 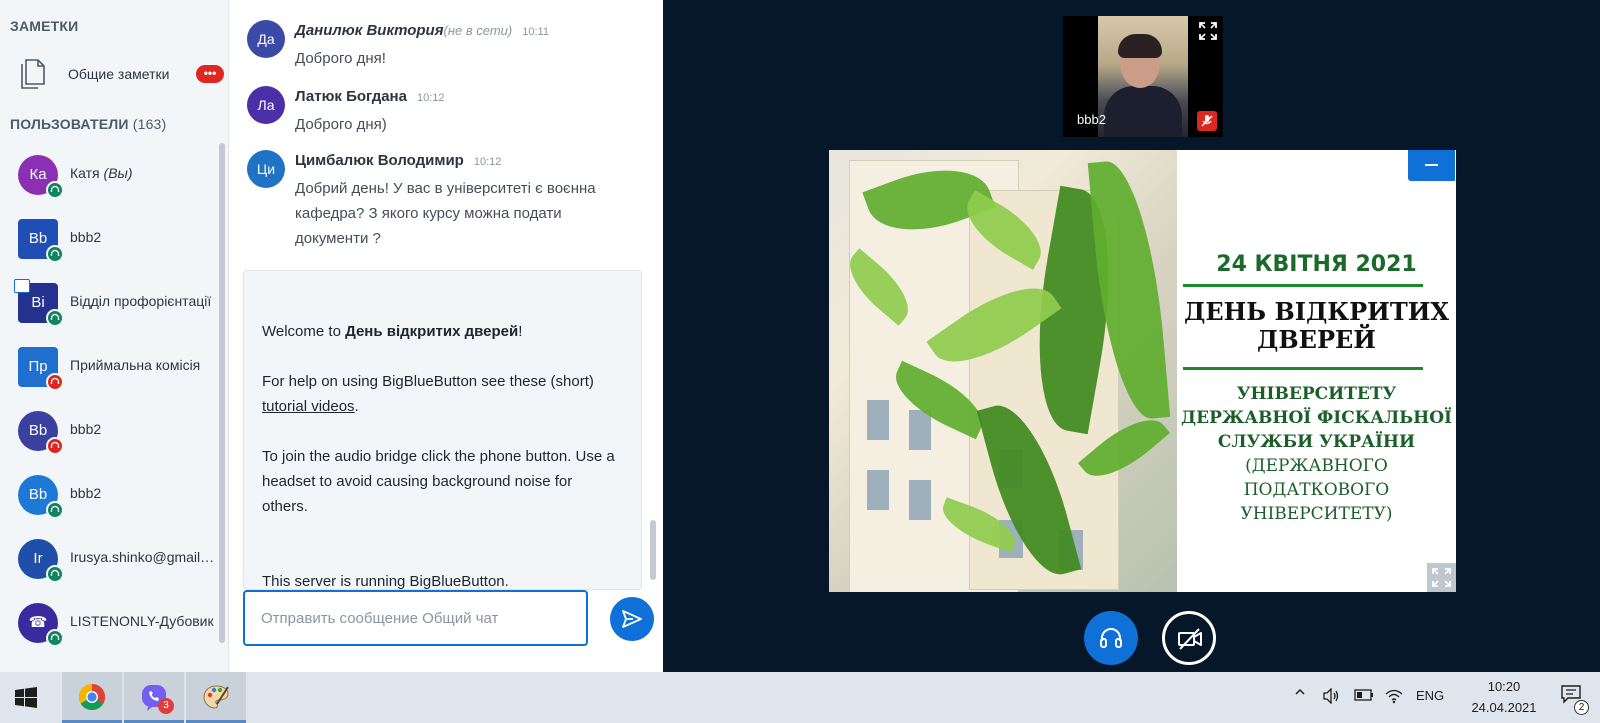 I want to click on chat-sender: Латюк Богдана 10:12, so click(x=370, y=96).